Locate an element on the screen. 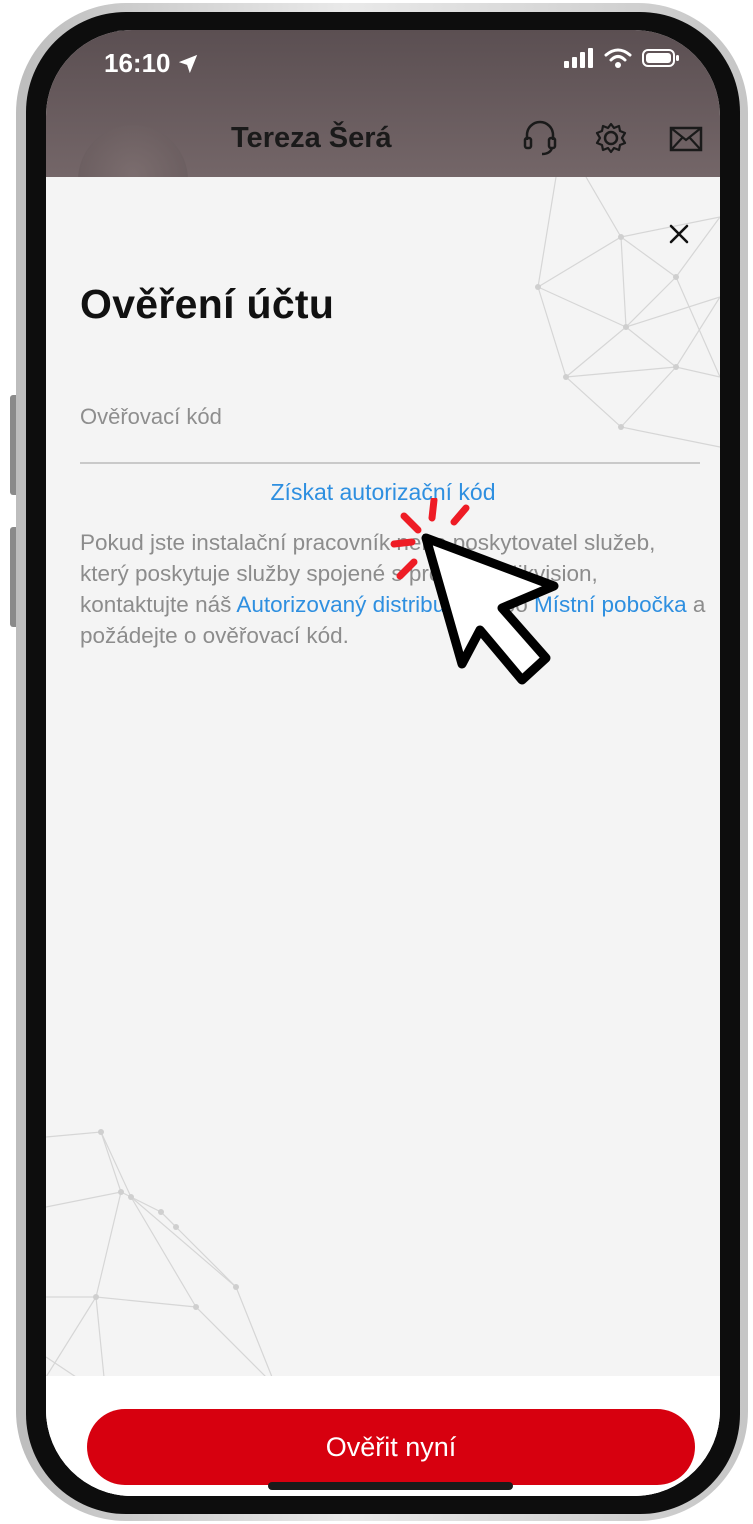  home-indicator is located at coordinates (390, 1486).